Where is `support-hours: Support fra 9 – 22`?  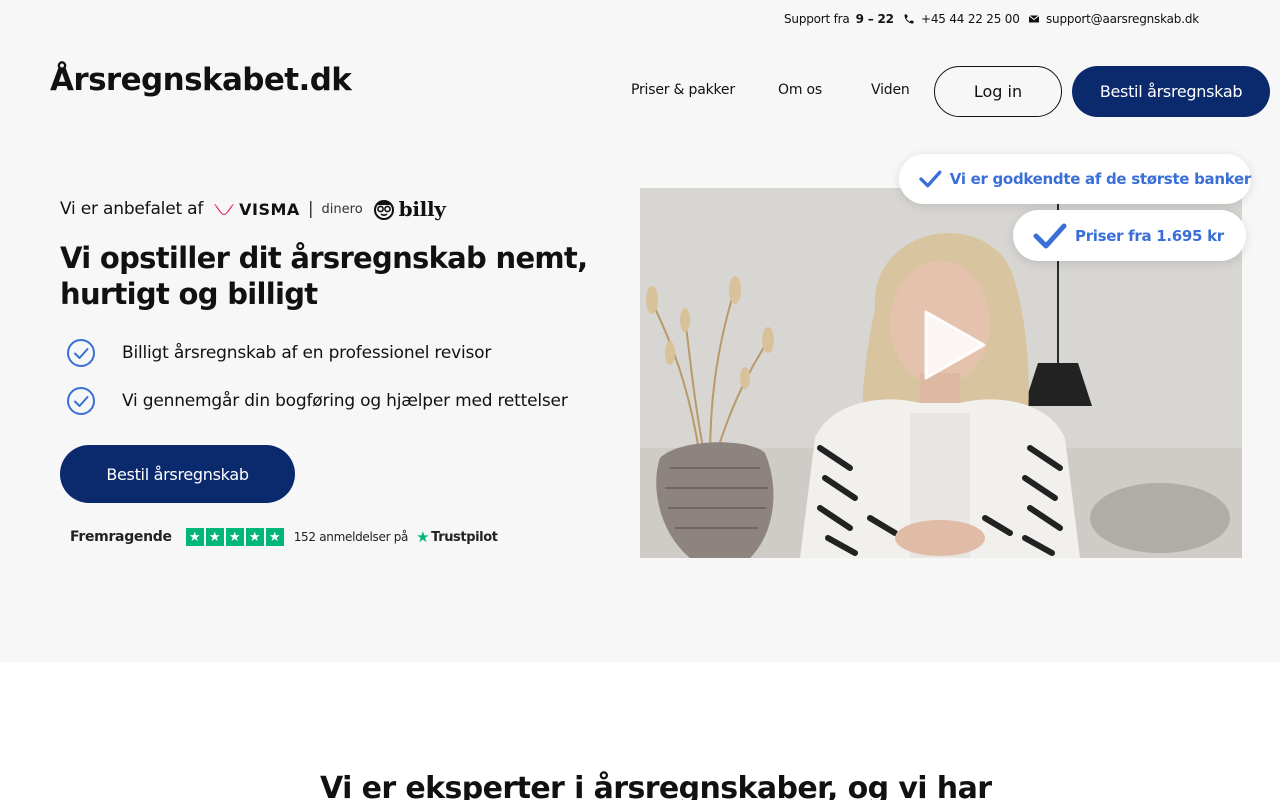 support-hours: Support fra 9 – 22 is located at coordinates (839, 19).